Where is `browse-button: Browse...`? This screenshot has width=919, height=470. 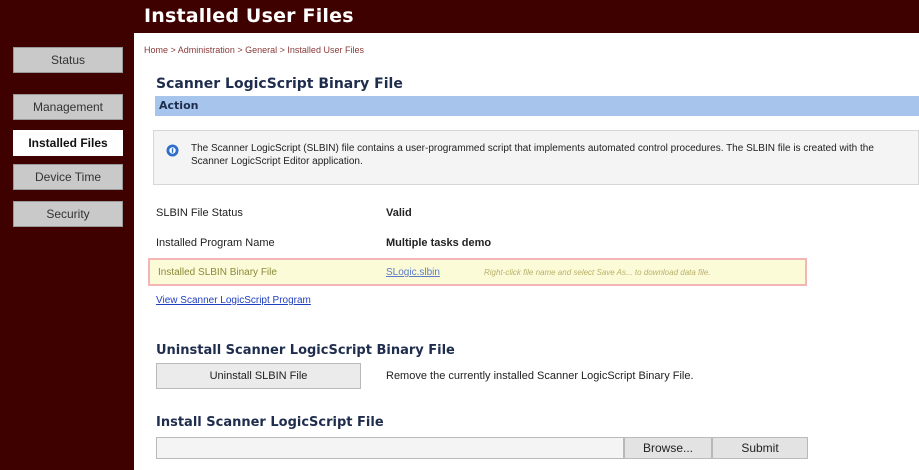
browse-button: Browse... is located at coordinates (668, 448).